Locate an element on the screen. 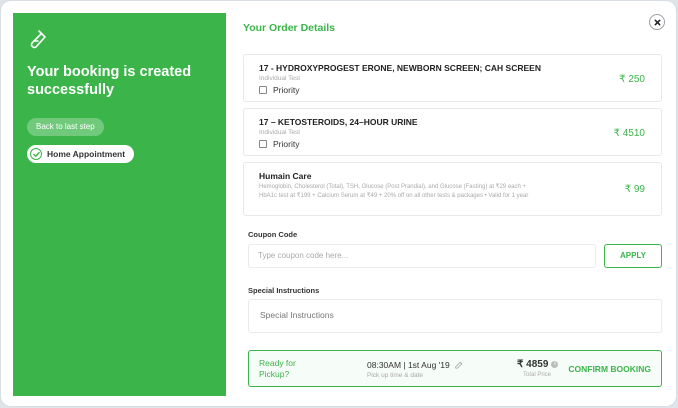 The image size is (678, 408). item-name: Humain Care is located at coordinates (285, 176).